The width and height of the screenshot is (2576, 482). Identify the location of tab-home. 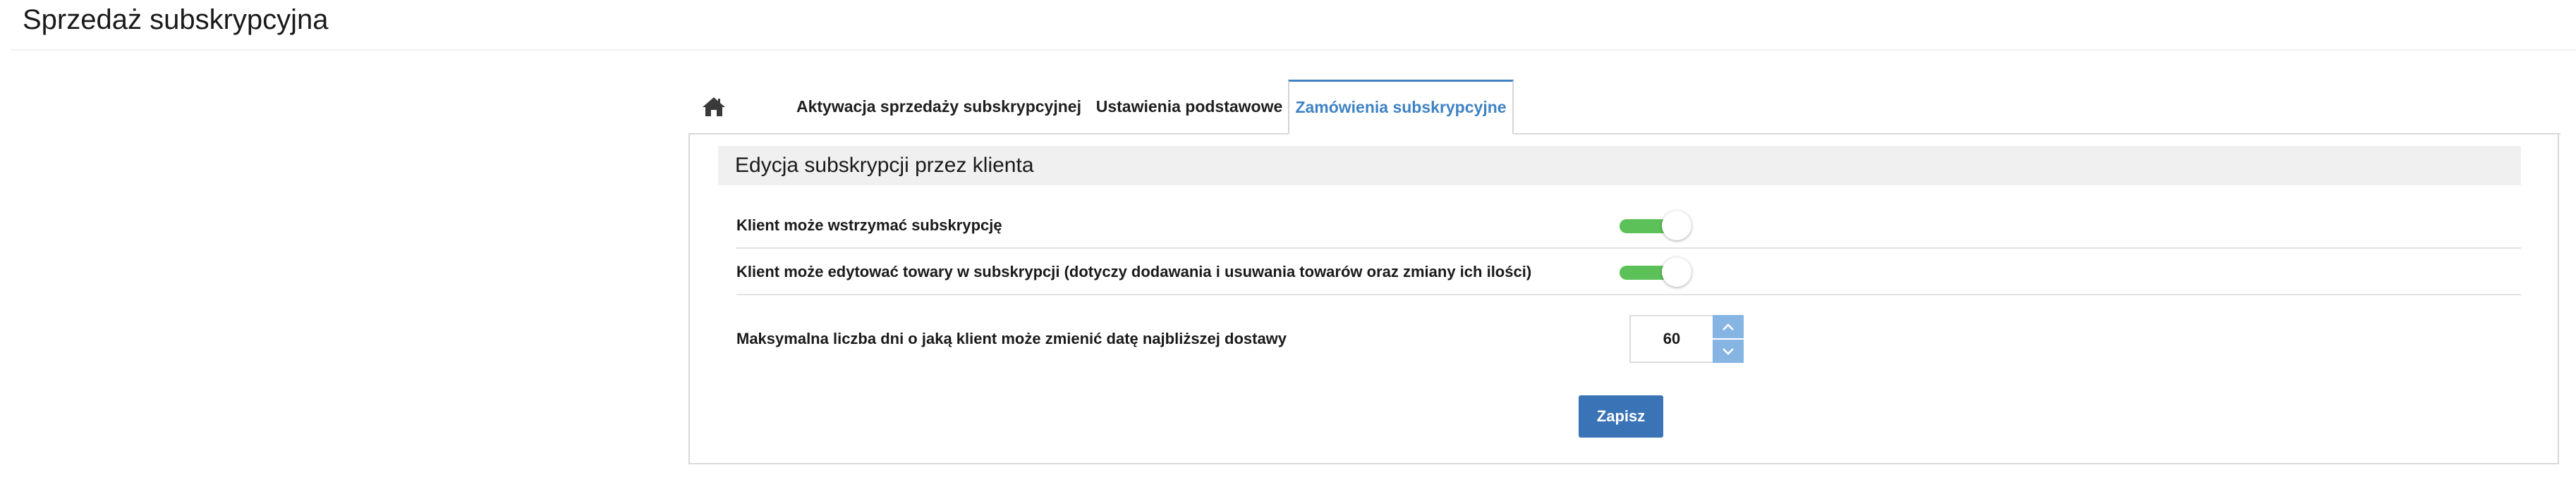
(713, 106).